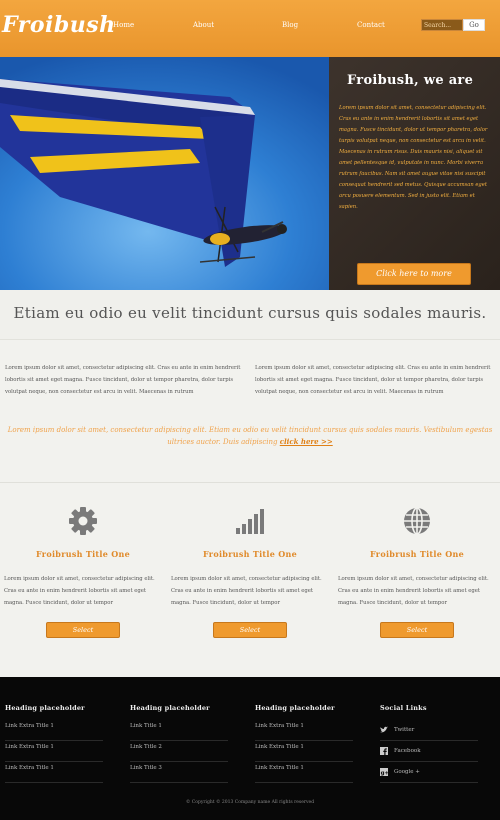 The image size is (500, 820). Describe the element at coordinates (83, 521) in the screenshot. I see `gear-icon` at that location.